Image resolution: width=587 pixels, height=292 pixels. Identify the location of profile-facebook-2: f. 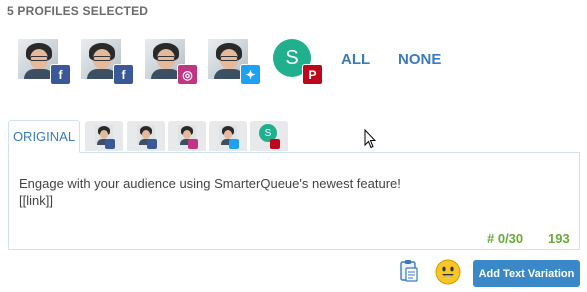
(107, 62).